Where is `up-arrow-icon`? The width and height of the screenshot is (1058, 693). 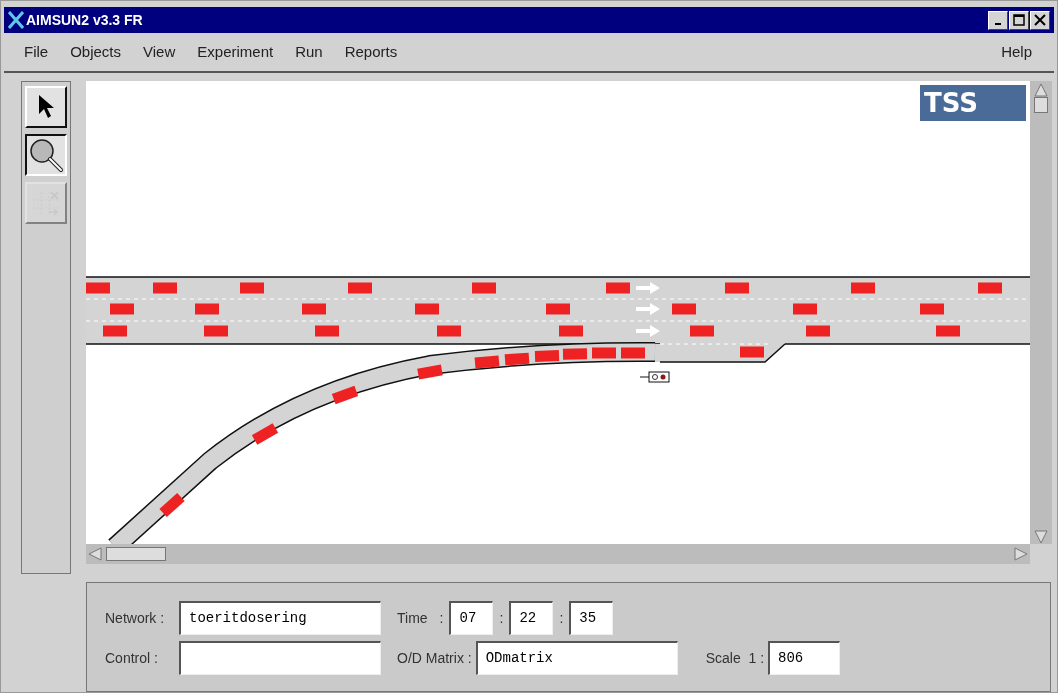
up-arrow-icon is located at coordinates (1041, 90).